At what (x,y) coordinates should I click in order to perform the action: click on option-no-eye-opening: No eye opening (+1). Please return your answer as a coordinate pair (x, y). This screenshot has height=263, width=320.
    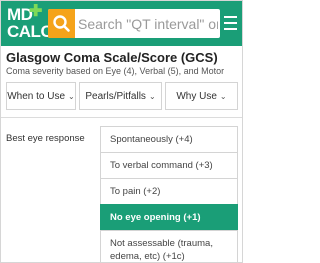
    Looking at the image, I should click on (169, 217).